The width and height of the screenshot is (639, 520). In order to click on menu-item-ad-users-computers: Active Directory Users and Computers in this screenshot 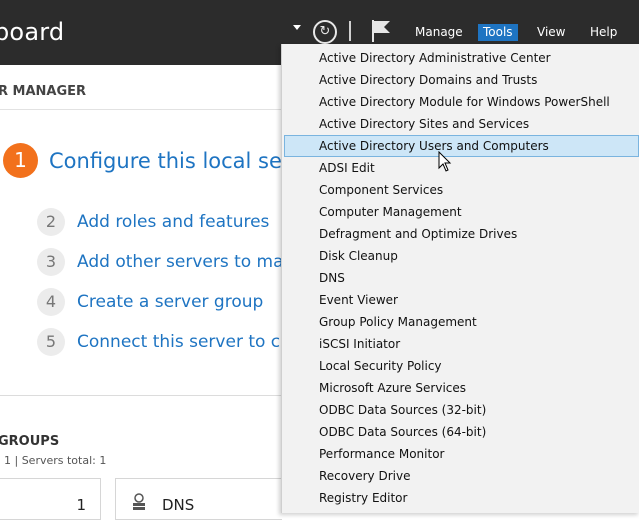, I will do `click(461, 146)`.